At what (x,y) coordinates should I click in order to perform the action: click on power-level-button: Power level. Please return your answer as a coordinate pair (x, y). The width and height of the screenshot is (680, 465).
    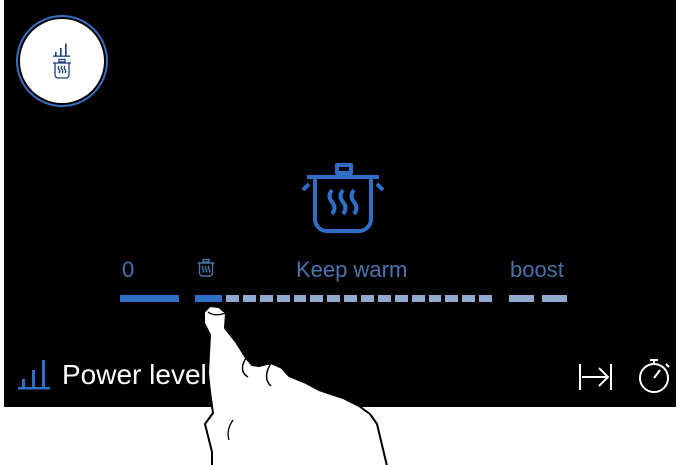
    Looking at the image, I should click on (111, 374).